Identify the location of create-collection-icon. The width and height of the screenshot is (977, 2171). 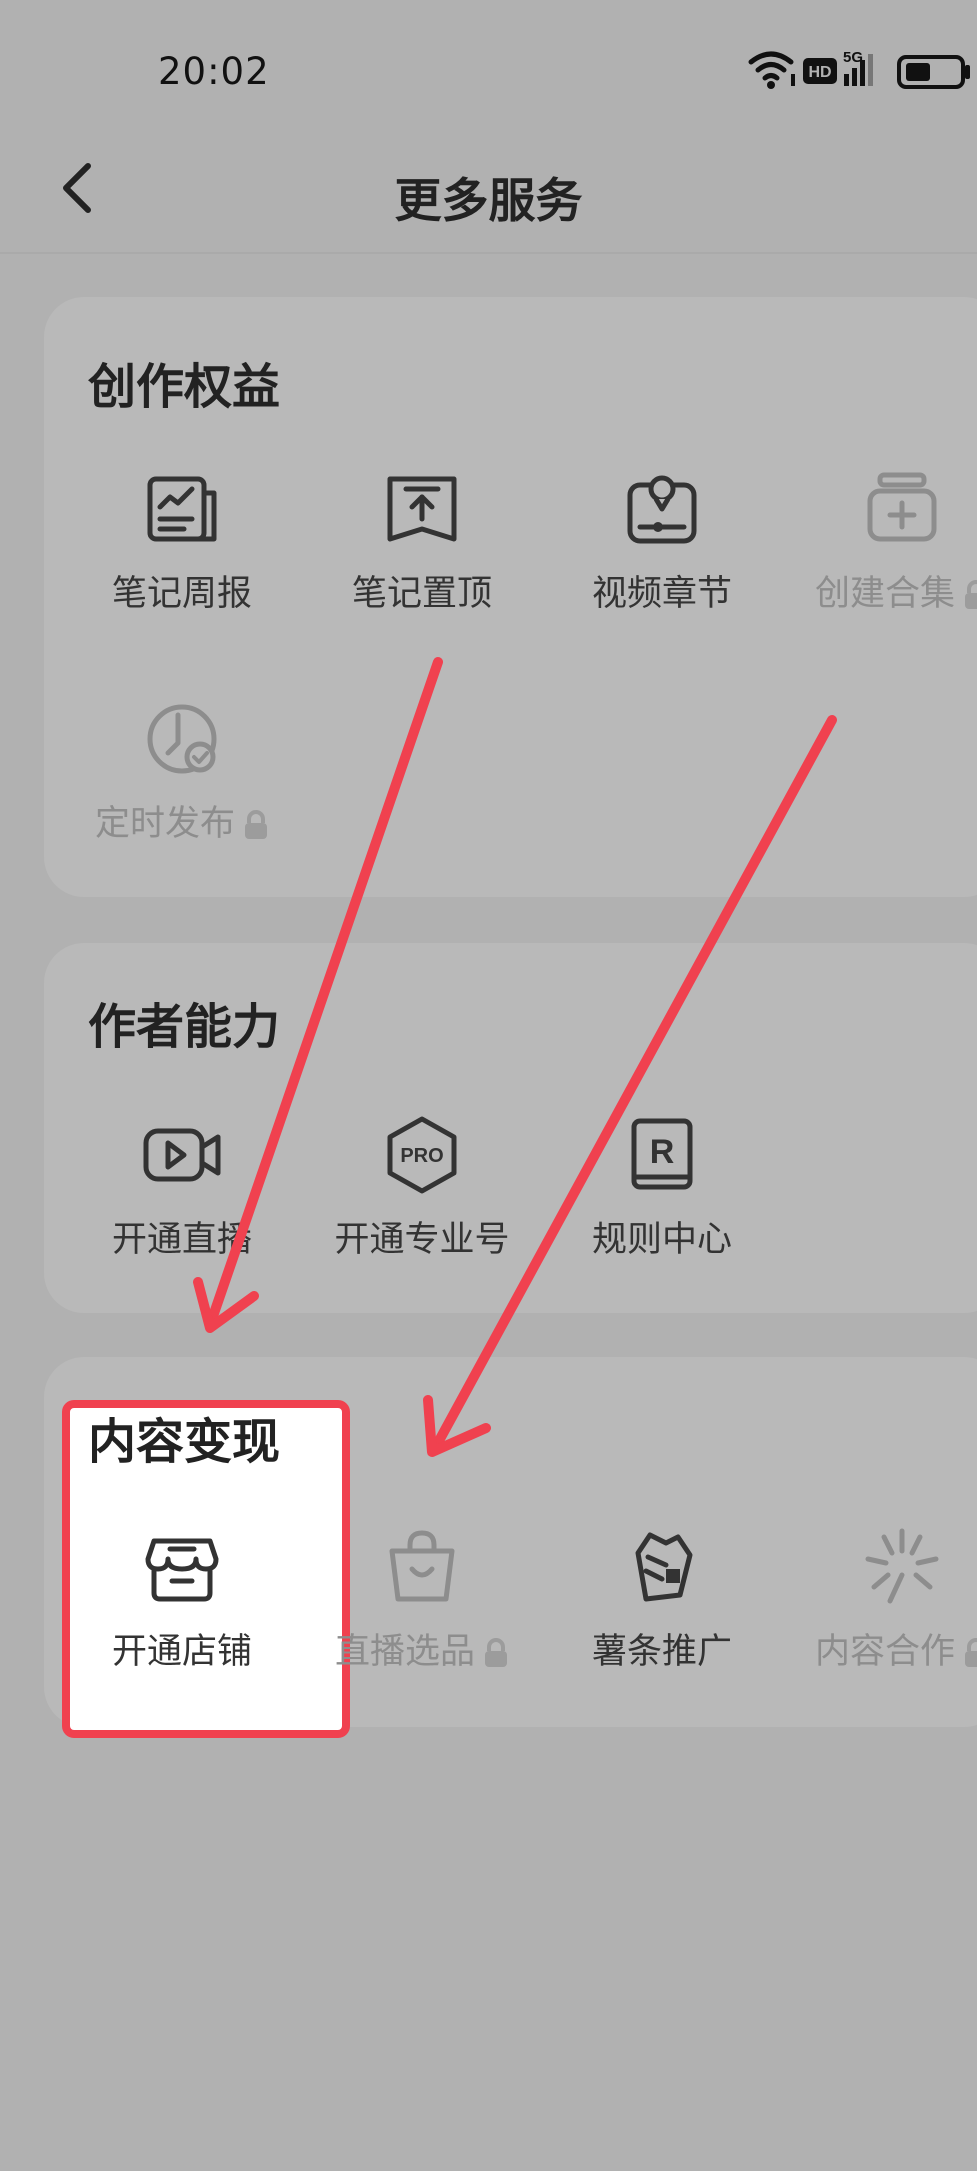
(902, 507).